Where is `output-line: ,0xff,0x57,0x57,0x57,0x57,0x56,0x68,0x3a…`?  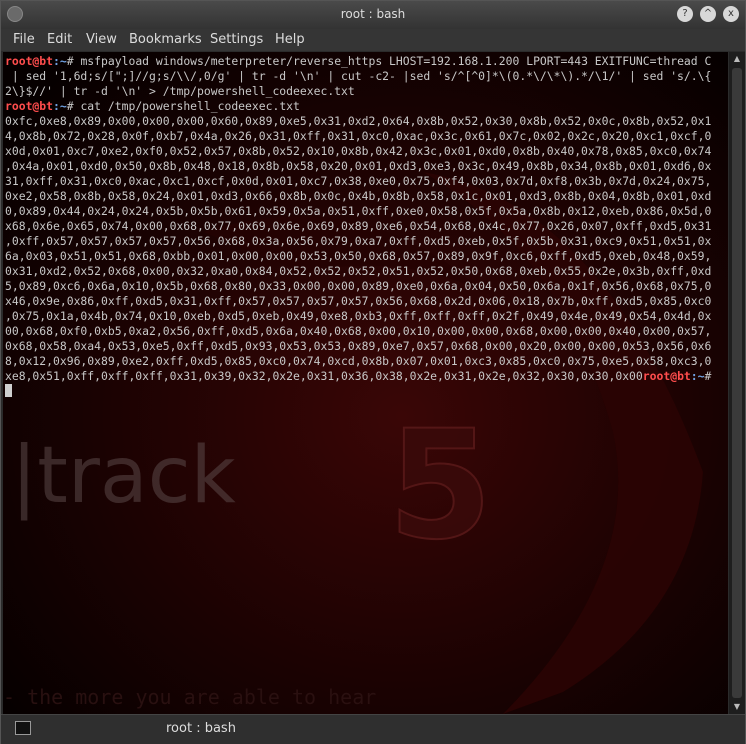
output-line: ,0xff,0x57,0x57,0x57,0x57,0x56,0x68,0x3a… is located at coordinates (358, 241).